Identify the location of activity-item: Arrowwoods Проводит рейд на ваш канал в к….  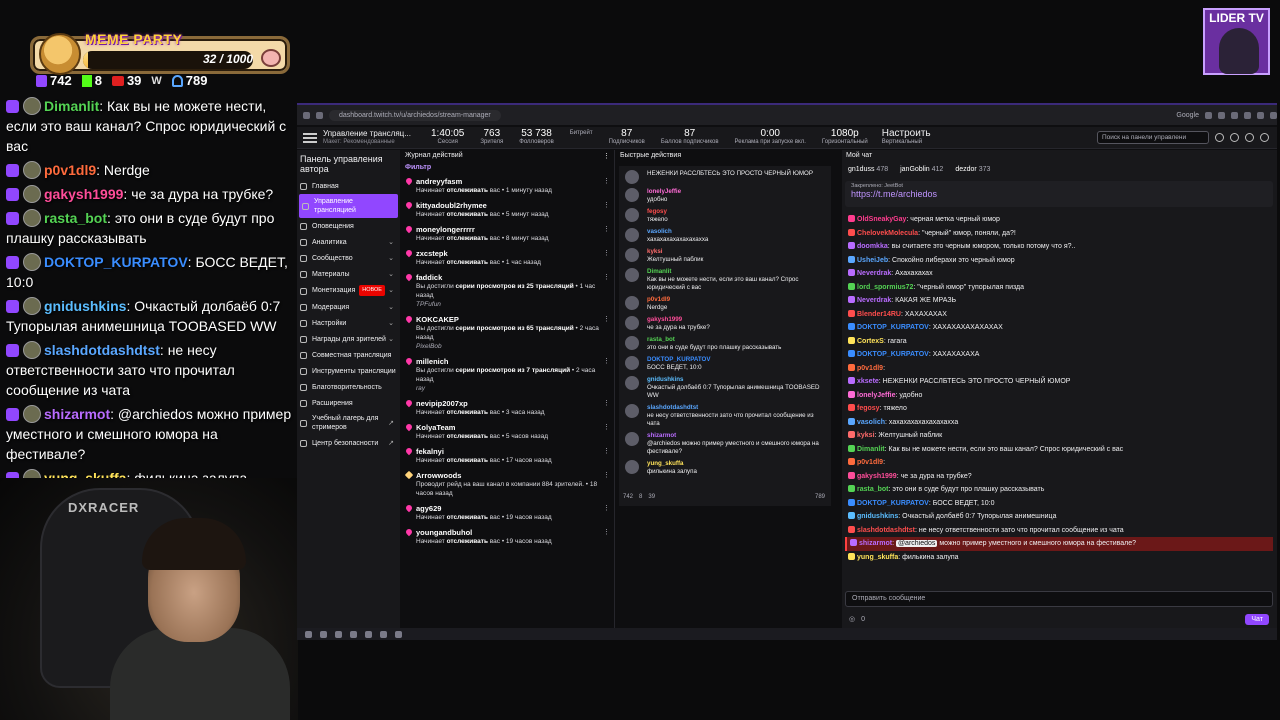
(507, 484).